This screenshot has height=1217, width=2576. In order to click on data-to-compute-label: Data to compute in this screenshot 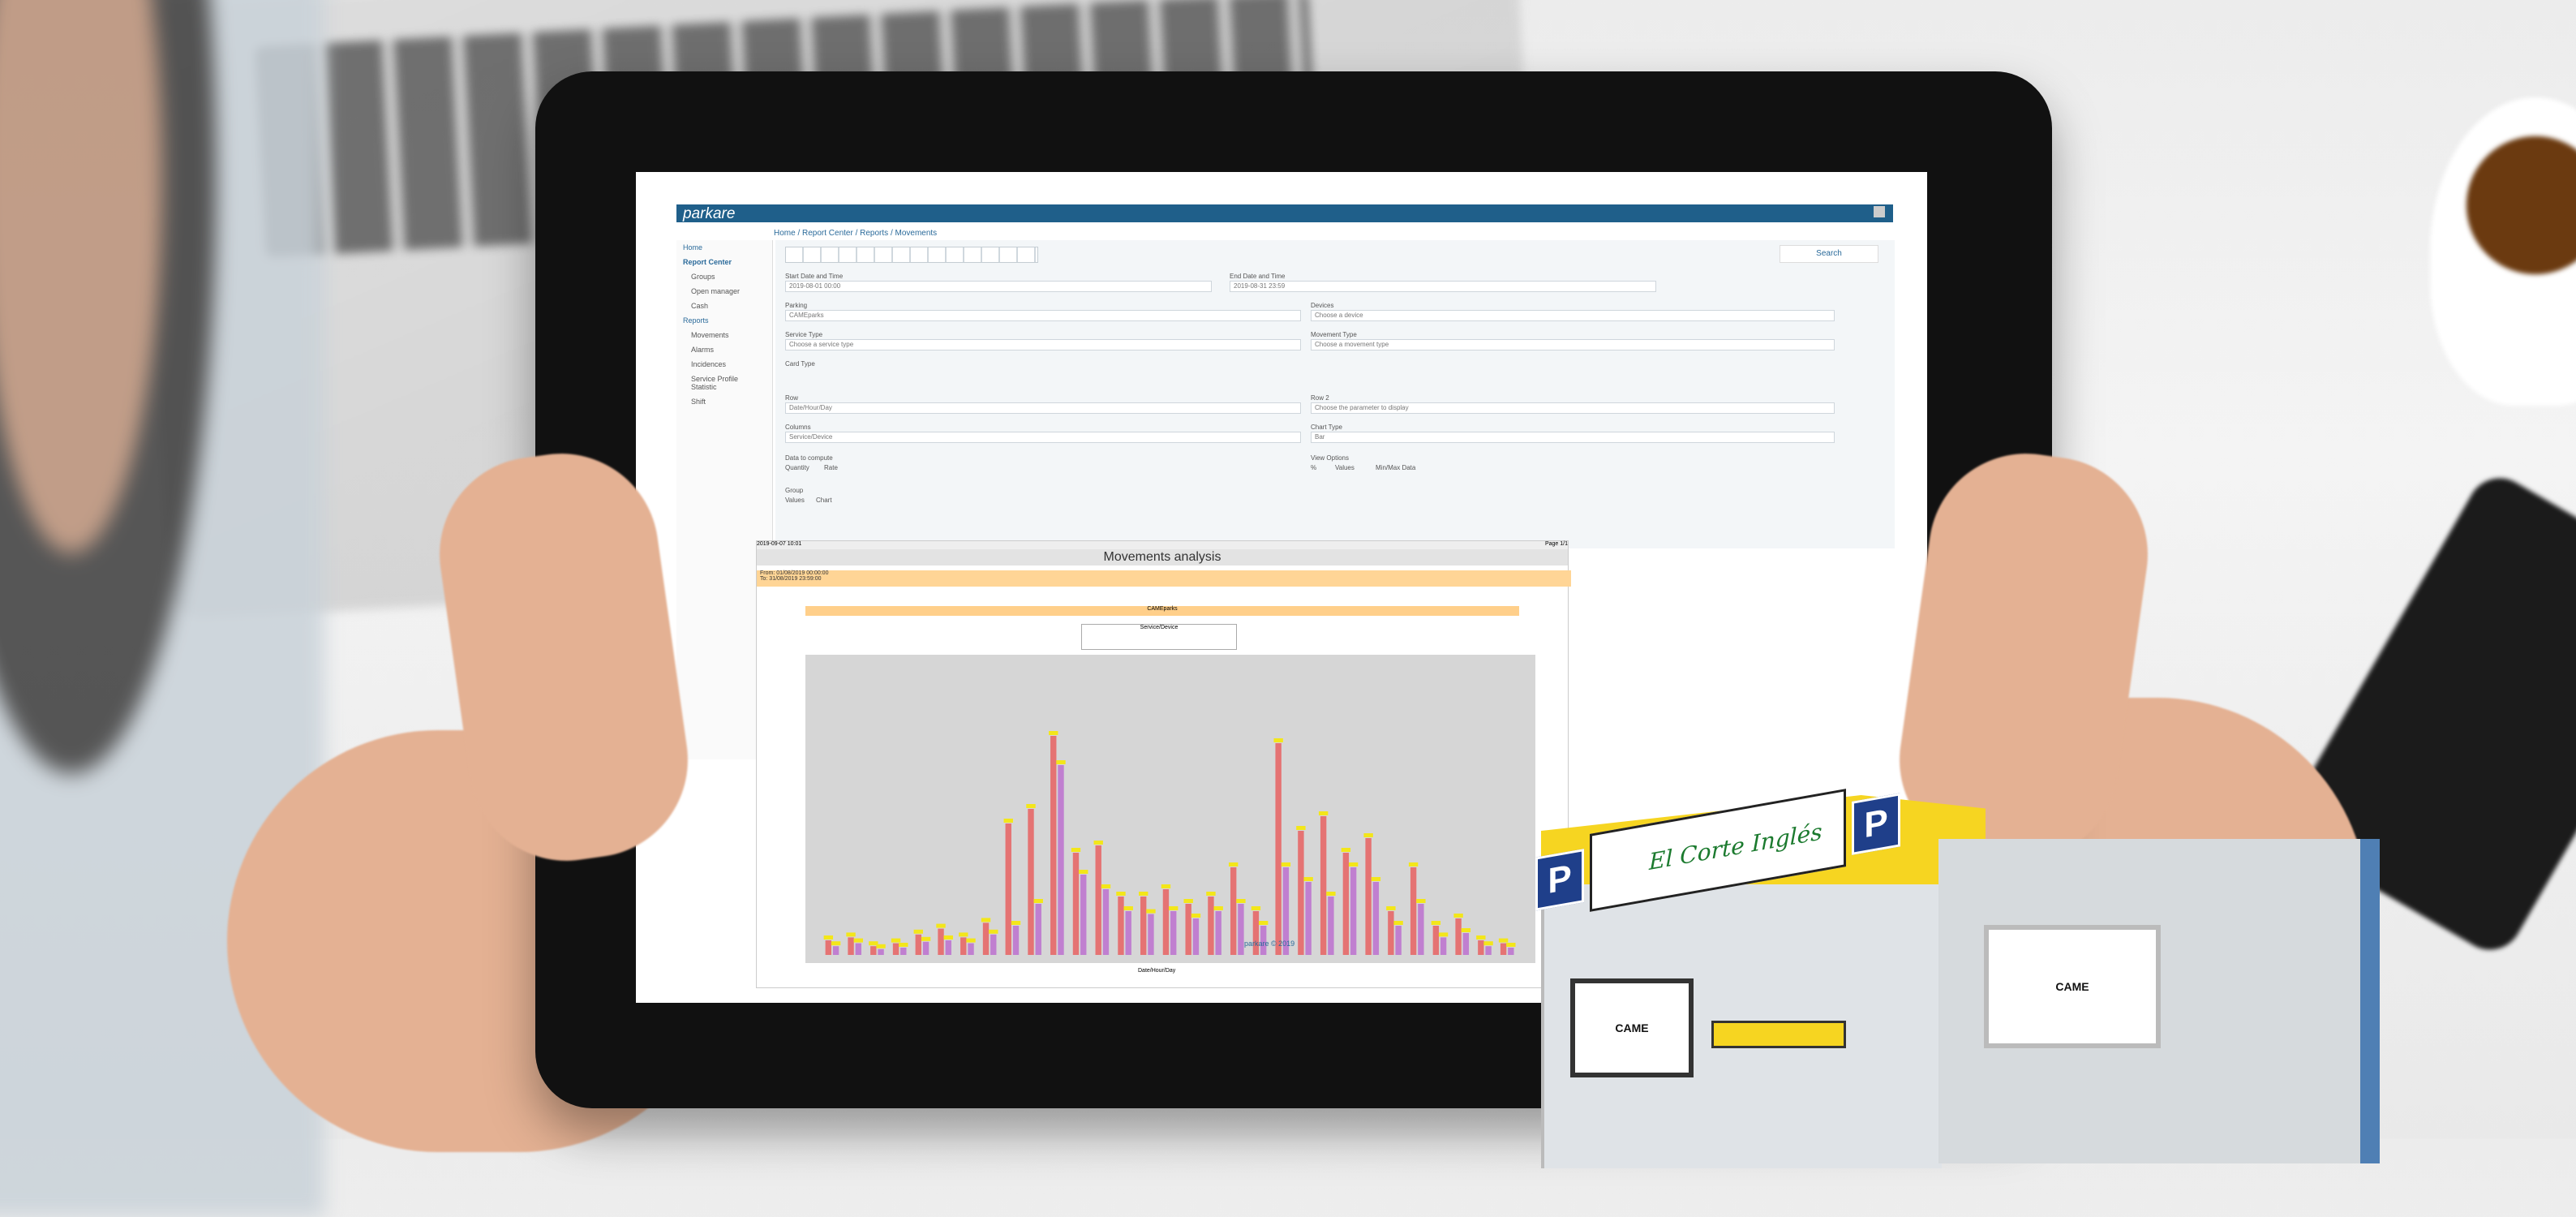, I will do `click(809, 458)`.